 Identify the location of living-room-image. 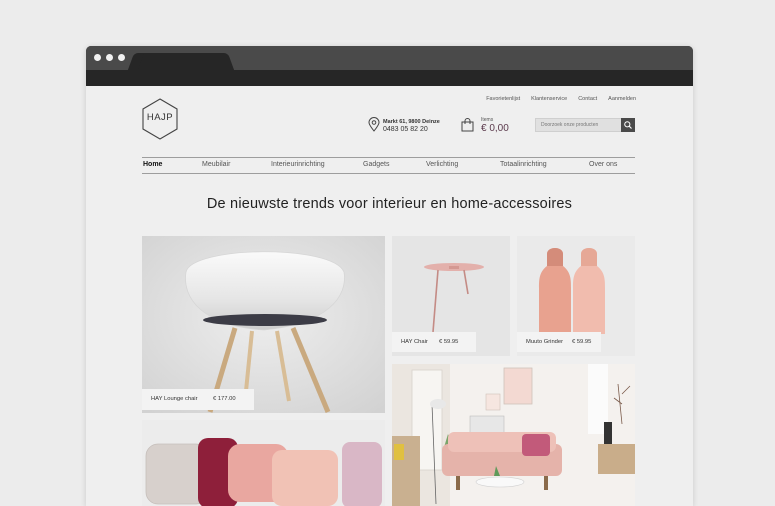
(513, 435).